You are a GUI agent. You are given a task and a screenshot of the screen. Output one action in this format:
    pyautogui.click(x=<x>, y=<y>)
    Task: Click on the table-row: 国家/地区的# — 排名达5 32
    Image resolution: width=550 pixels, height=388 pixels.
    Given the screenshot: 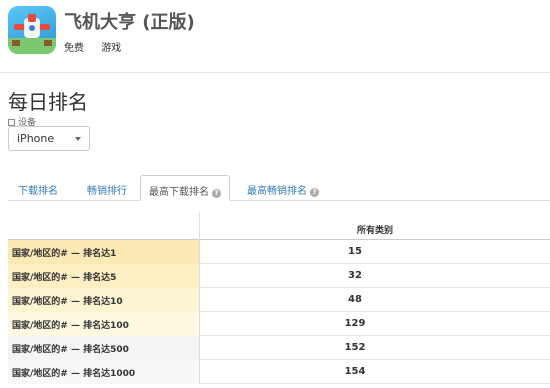 What is the action you would take?
    pyautogui.click(x=279, y=276)
    